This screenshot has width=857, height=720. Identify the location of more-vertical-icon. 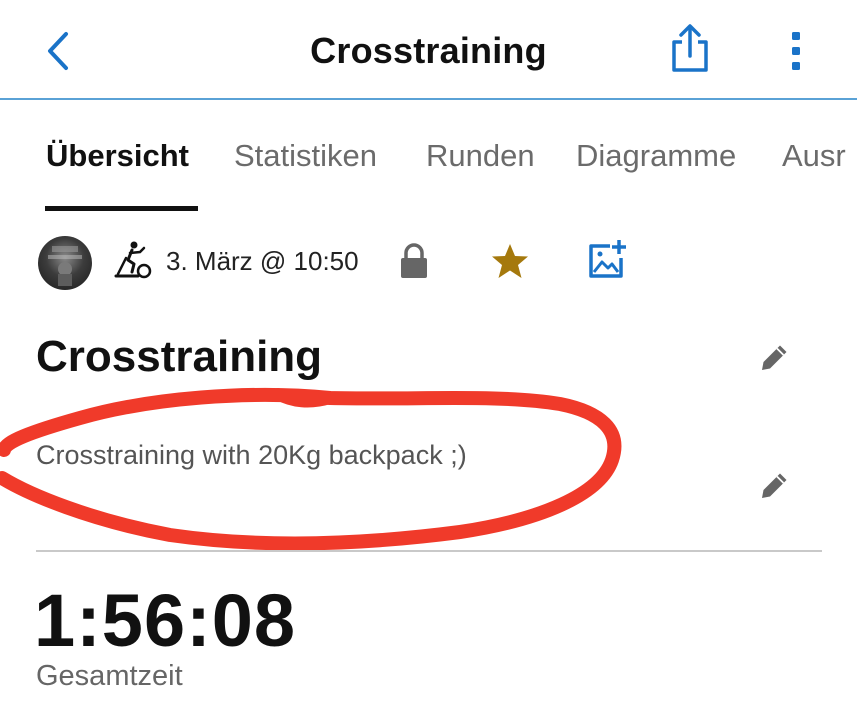
(796, 51).